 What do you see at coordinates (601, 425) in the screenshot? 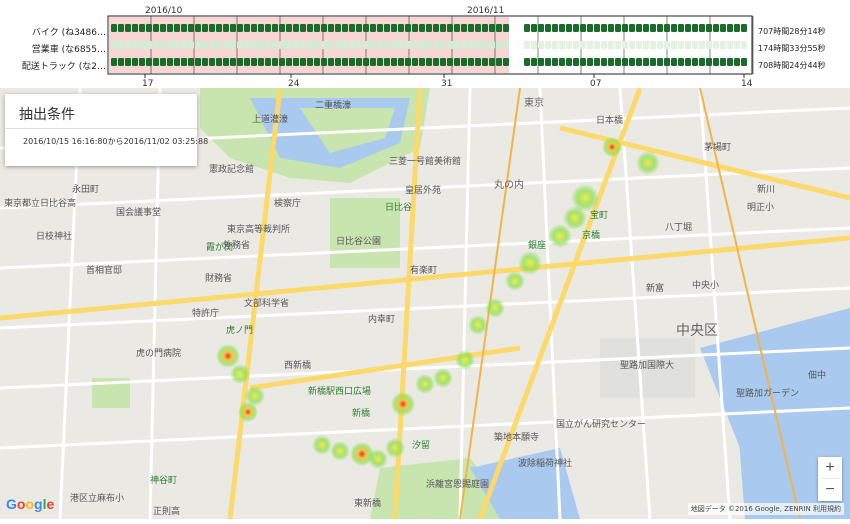
I see `map-label: 国立がん研究センター` at bounding box center [601, 425].